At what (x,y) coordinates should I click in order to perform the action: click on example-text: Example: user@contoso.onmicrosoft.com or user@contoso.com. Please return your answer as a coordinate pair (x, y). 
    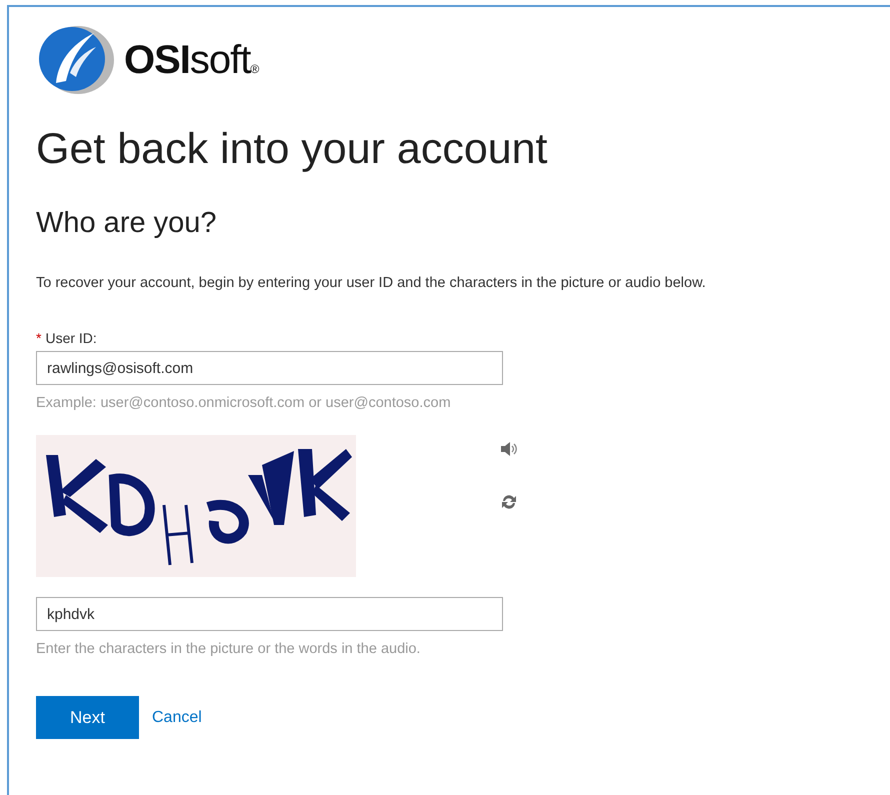
    Looking at the image, I should click on (244, 403).